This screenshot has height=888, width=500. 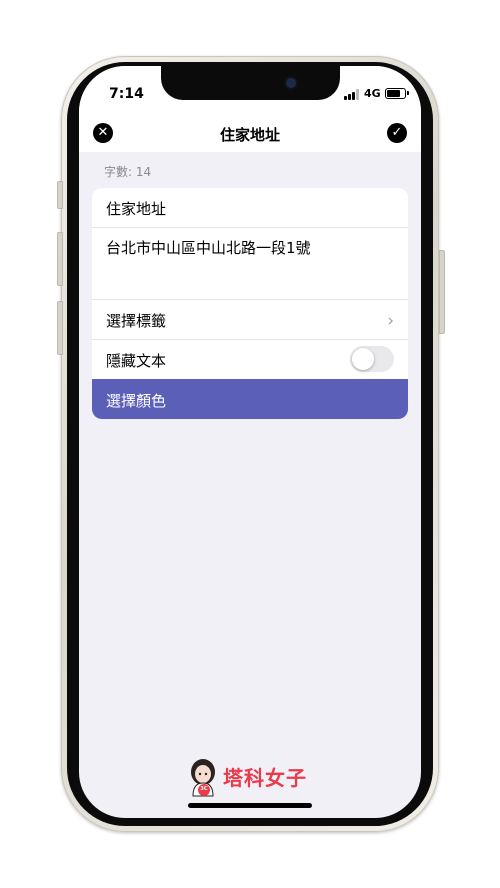 I want to click on watermark-text: 塔科女子, so click(x=265, y=778).